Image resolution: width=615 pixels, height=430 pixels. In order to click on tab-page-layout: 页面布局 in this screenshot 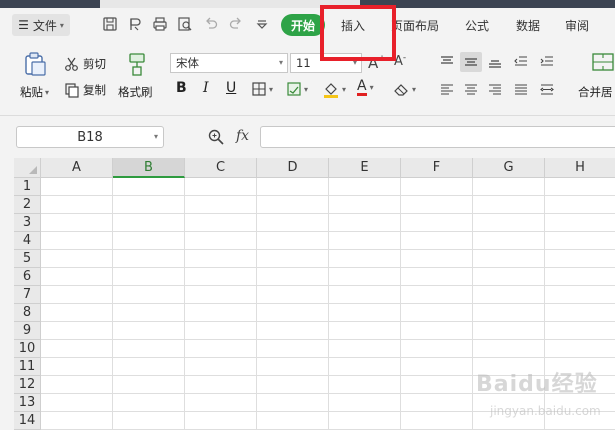, I will do `click(415, 25)`.